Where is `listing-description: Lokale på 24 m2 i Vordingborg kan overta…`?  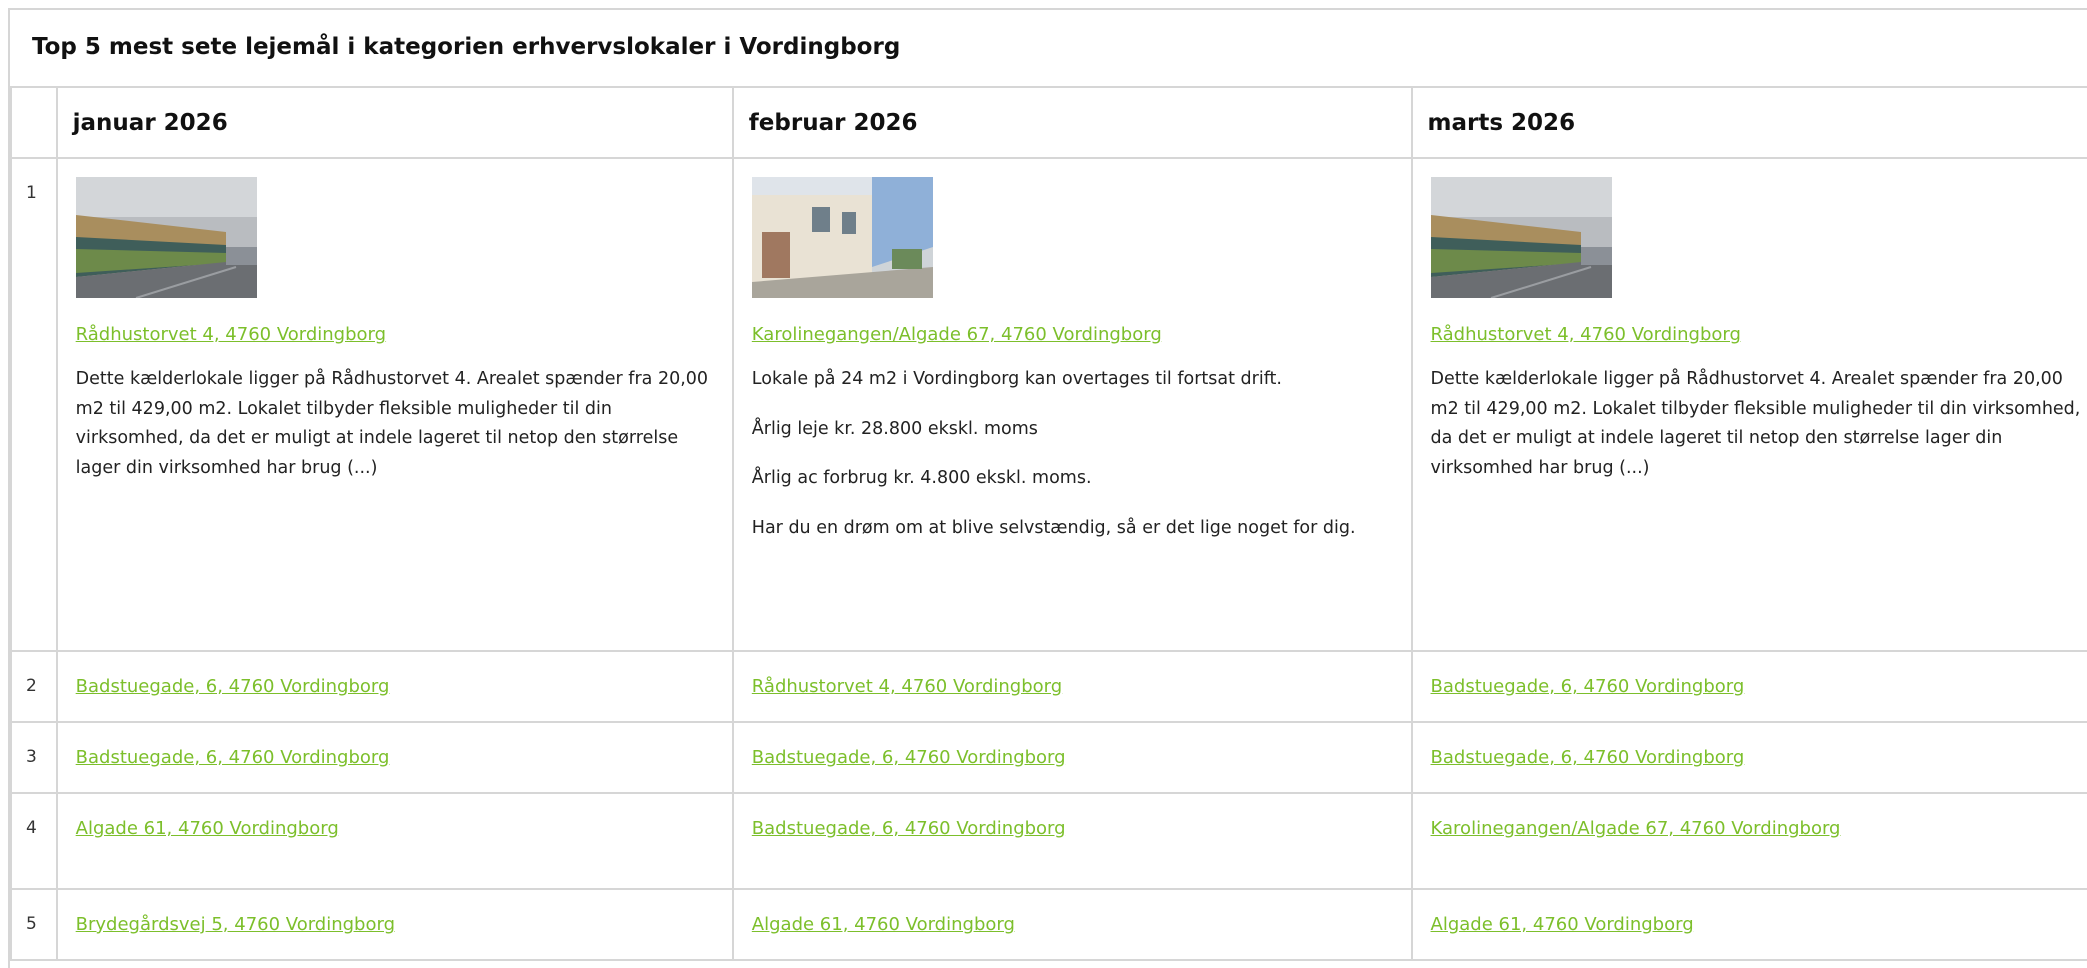 listing-description: Lokale på 24 m2 i Vordingborg kan overta… is located at coordinates (1074, 454).